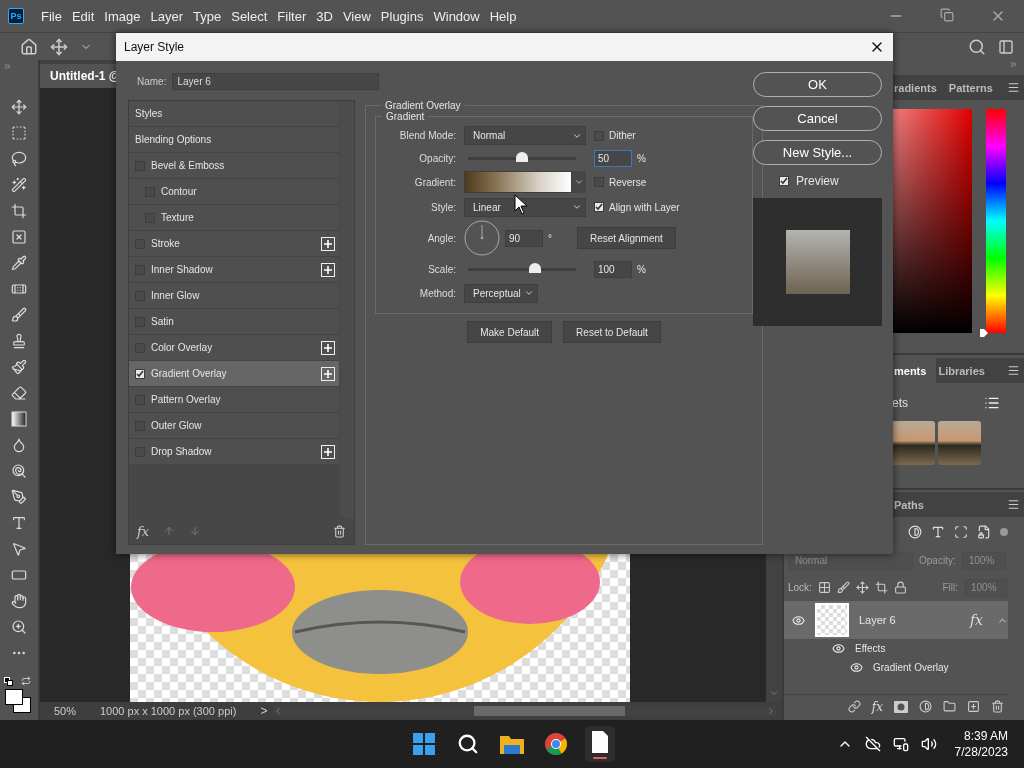  Describe the element at coordinates (443, 207) in the screenshot. I see `field-label: Style:` at that location.